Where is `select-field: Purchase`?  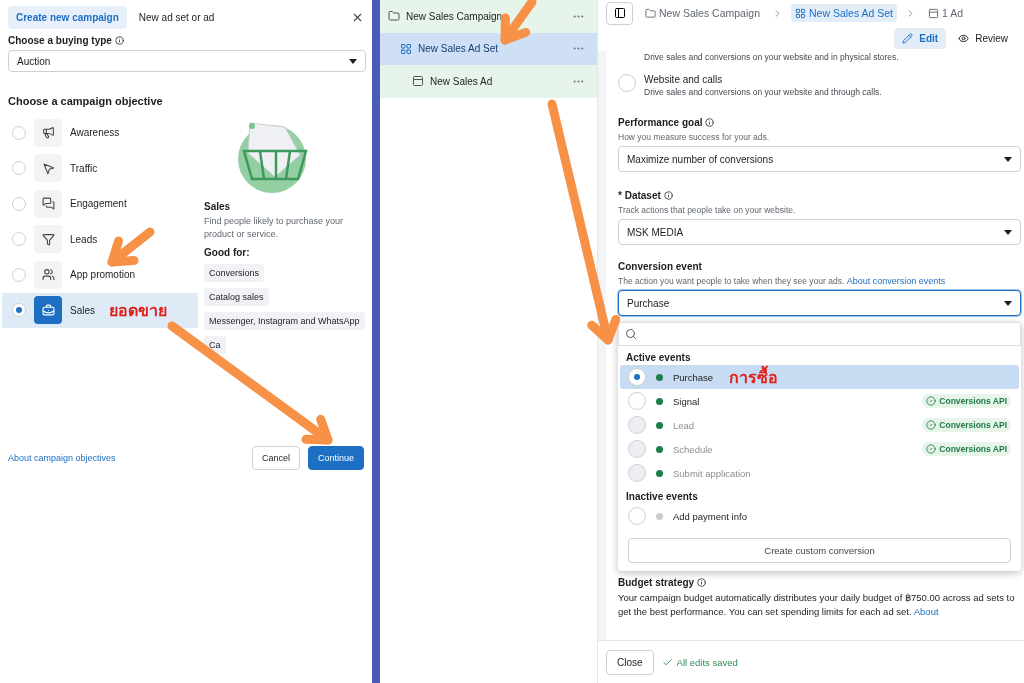 select-field: Purchase is located at coordinates (819, 303).